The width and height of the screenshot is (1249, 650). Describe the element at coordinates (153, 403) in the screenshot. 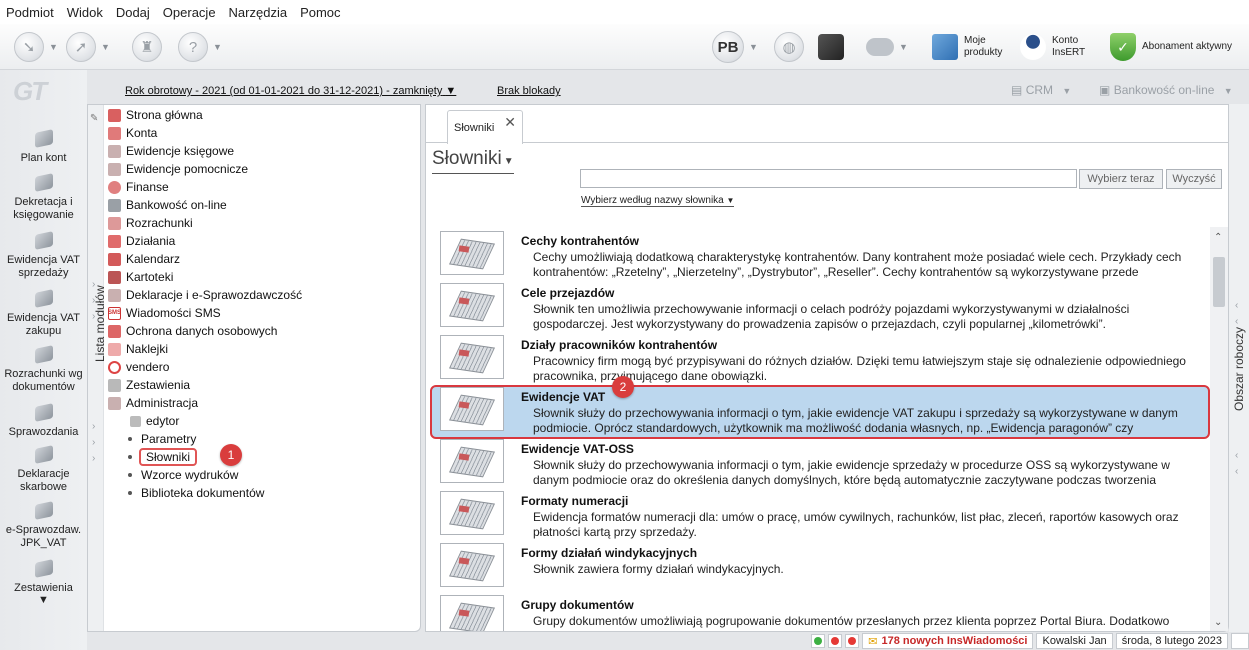

I see `module-administracja: Administracja` at that location.